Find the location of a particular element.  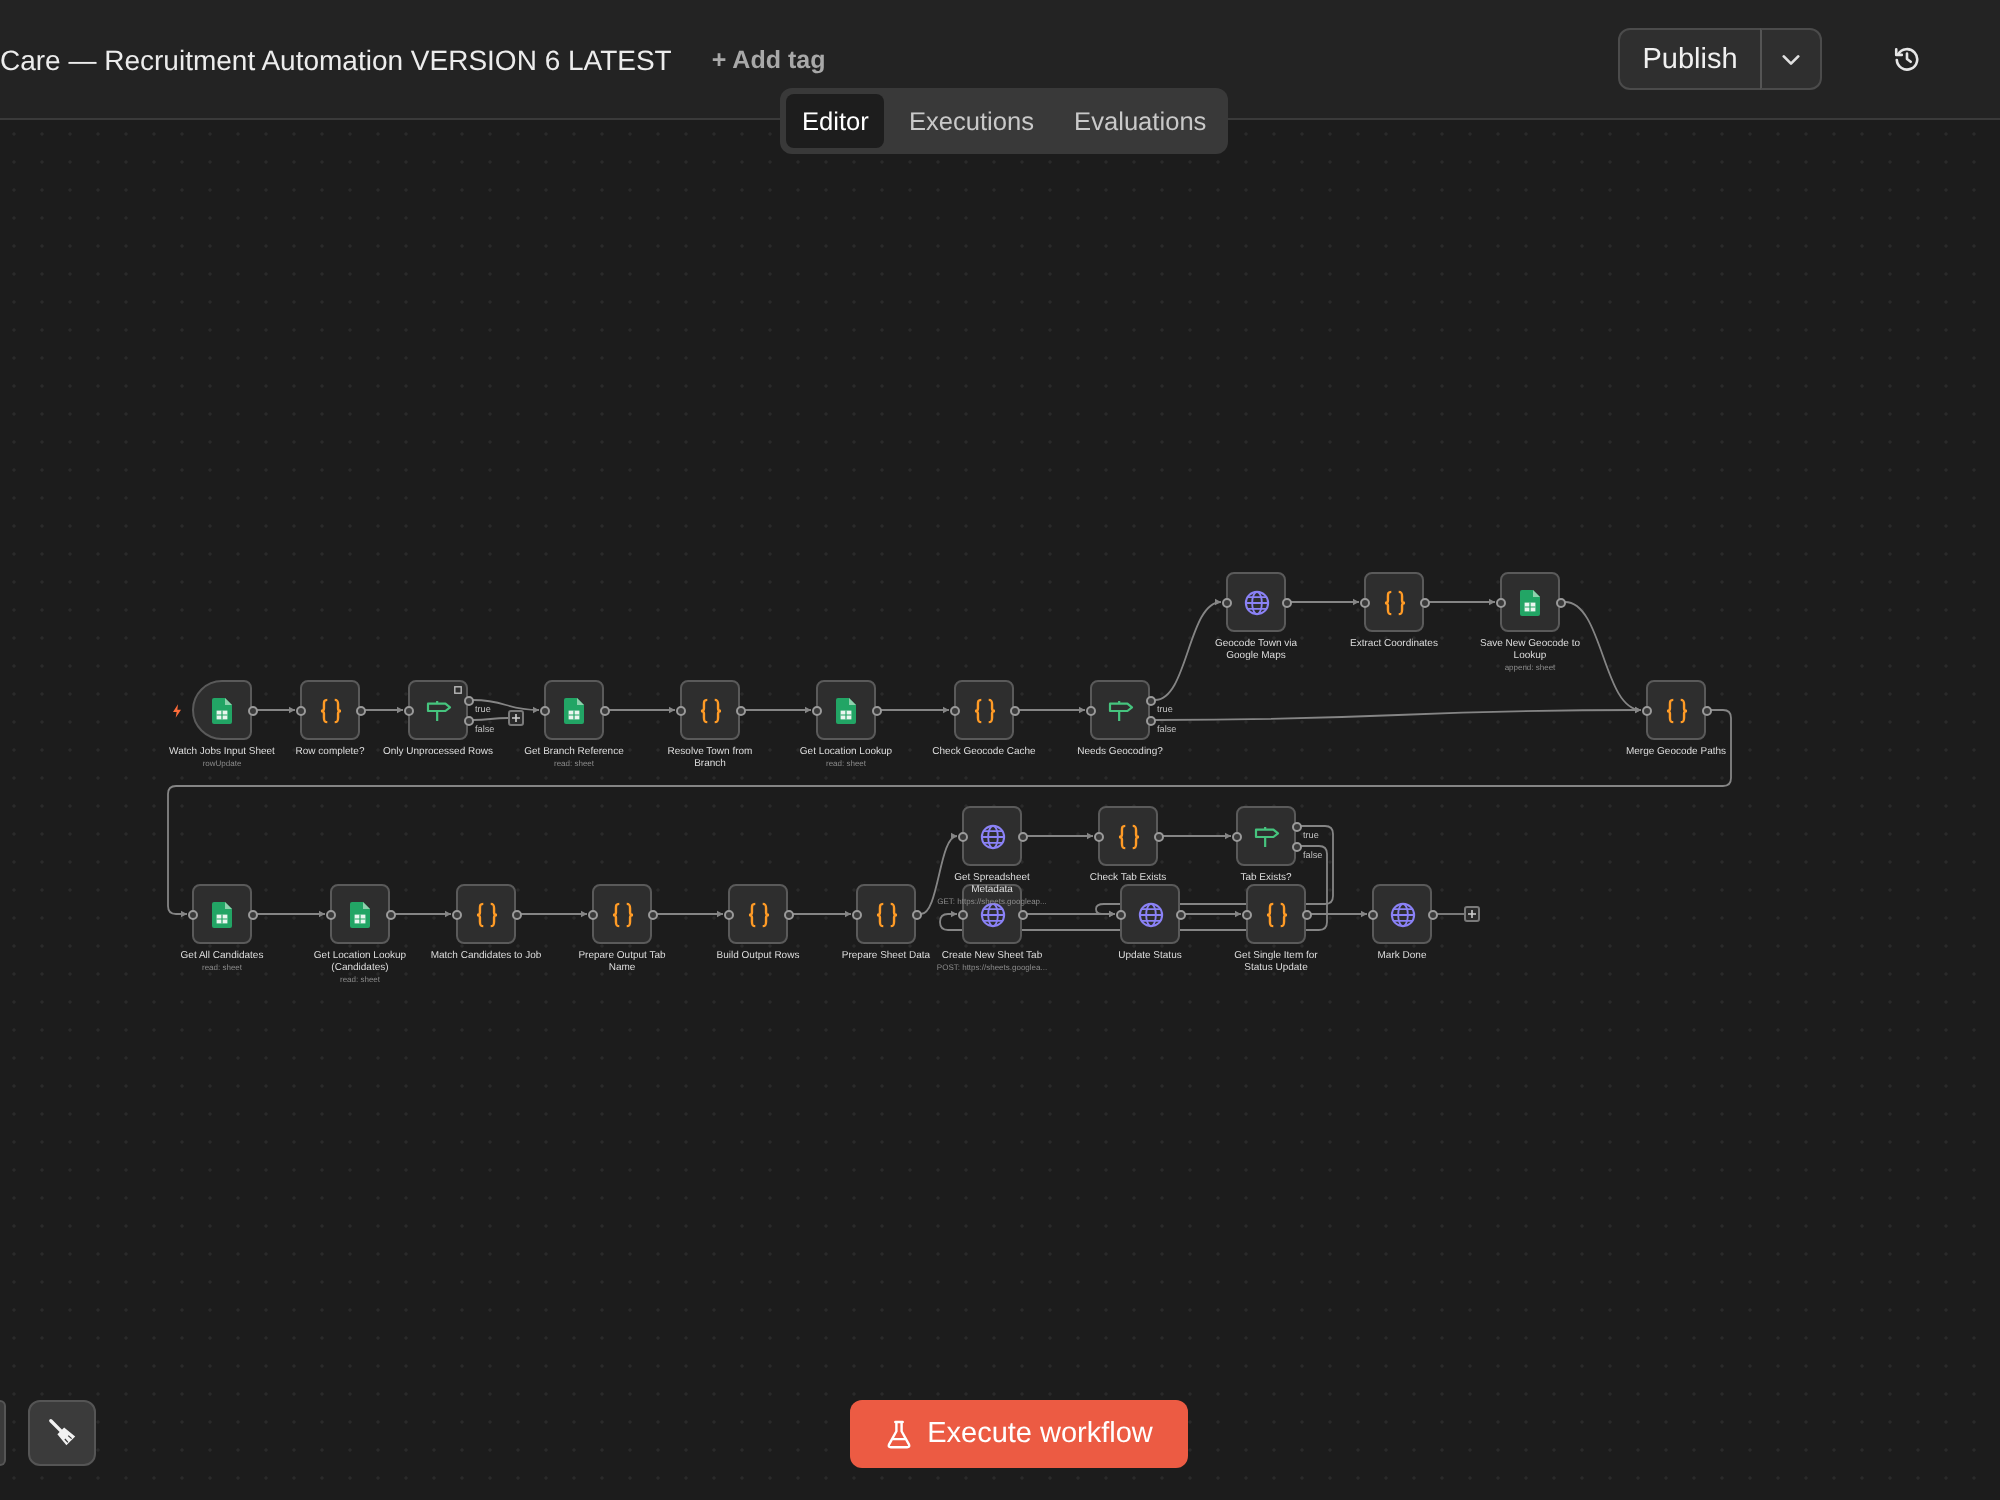

view-tab: Editor is located at coordinates (835, 121).